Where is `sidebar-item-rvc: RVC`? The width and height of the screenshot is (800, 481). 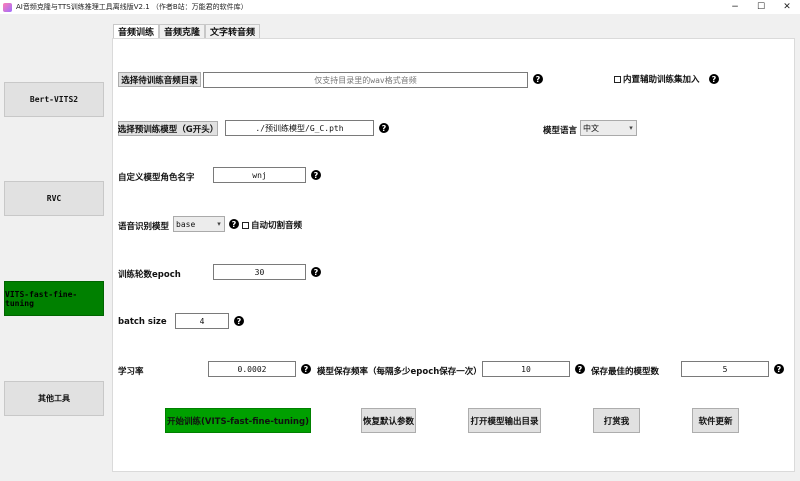 sidebar-item-rvc: RVC is located at coordinates (54, 198).